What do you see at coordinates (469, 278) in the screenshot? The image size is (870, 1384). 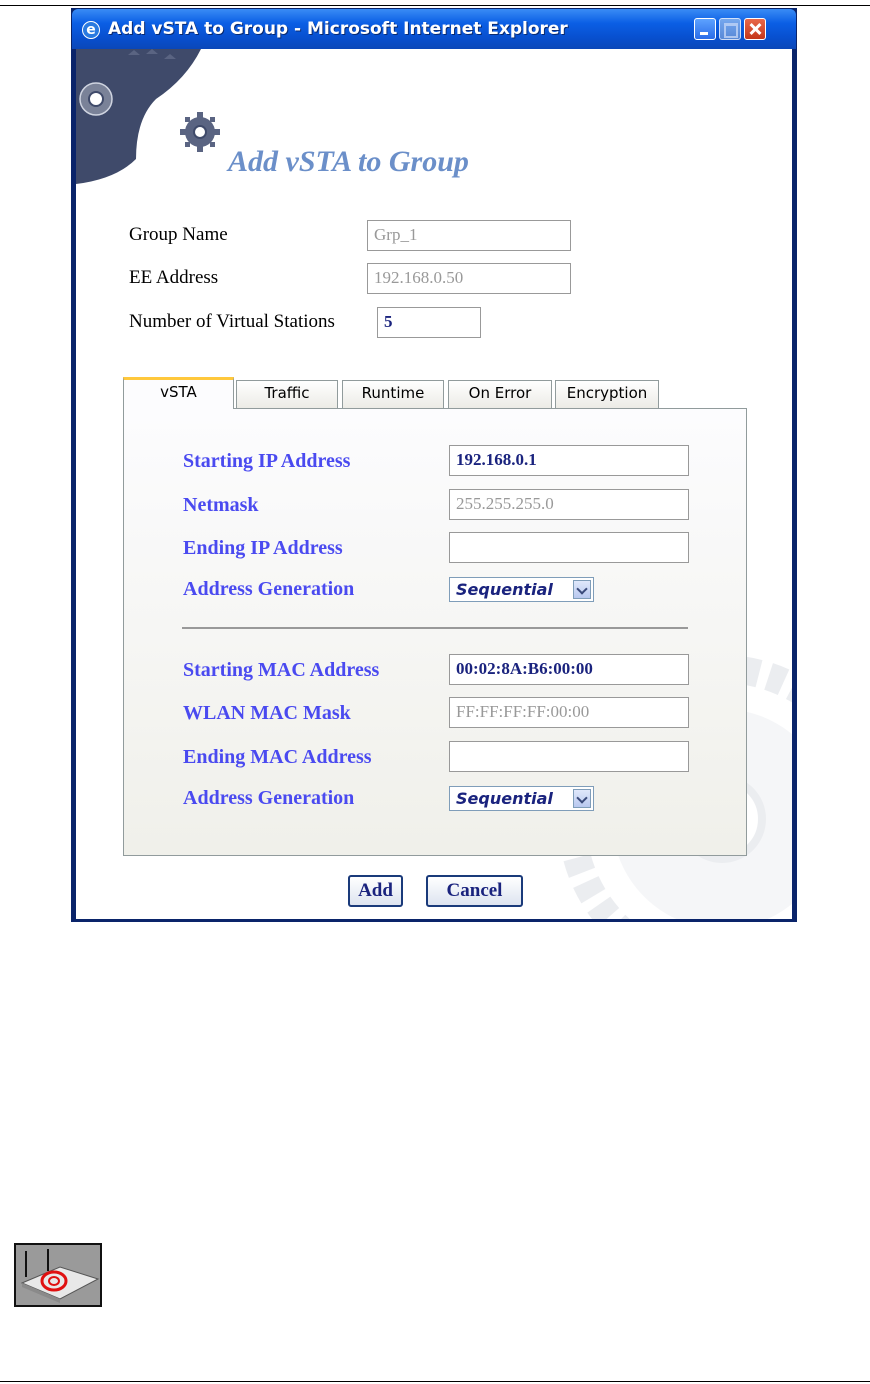 I see `ee-address-field: 192.168.0.50` at bounding box center [469, 278].